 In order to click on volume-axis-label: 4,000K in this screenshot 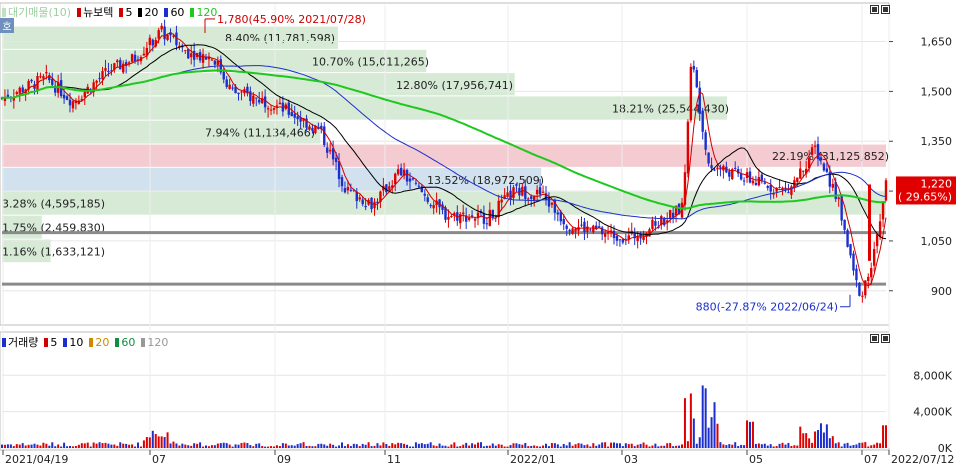, I will do `click(932, 412)`.